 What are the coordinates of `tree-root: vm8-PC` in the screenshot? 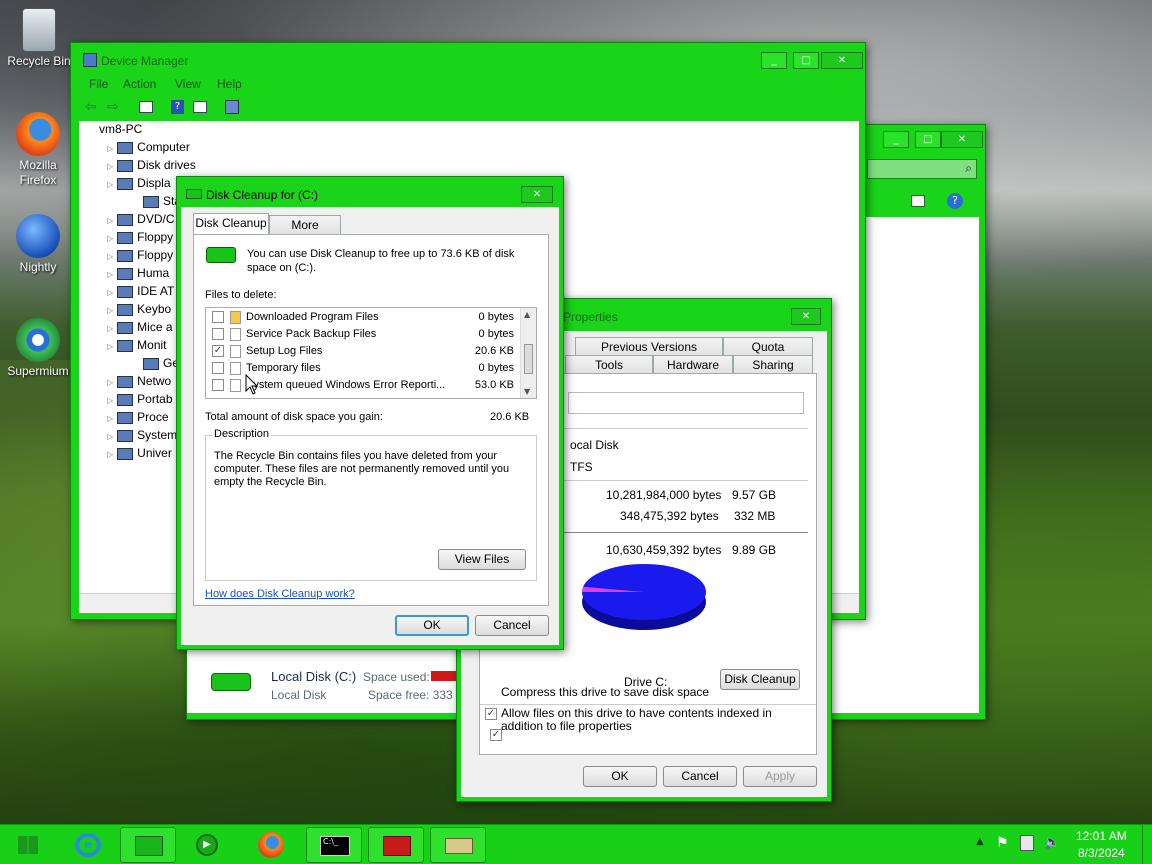 It's located at (120, 129).